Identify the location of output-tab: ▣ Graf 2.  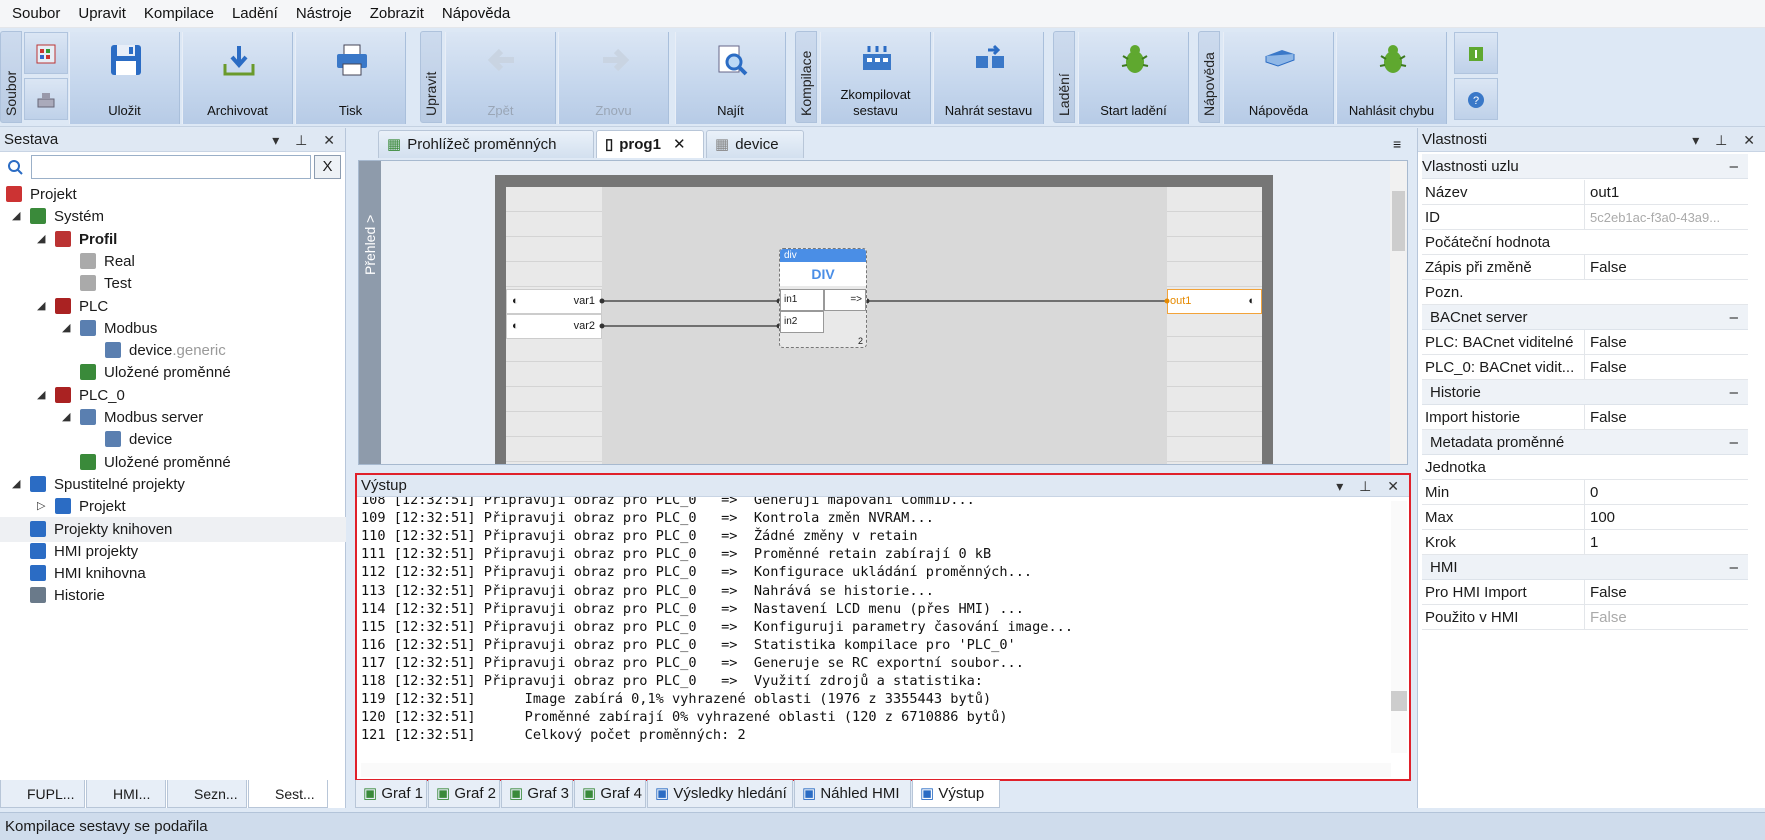
(464, 794).